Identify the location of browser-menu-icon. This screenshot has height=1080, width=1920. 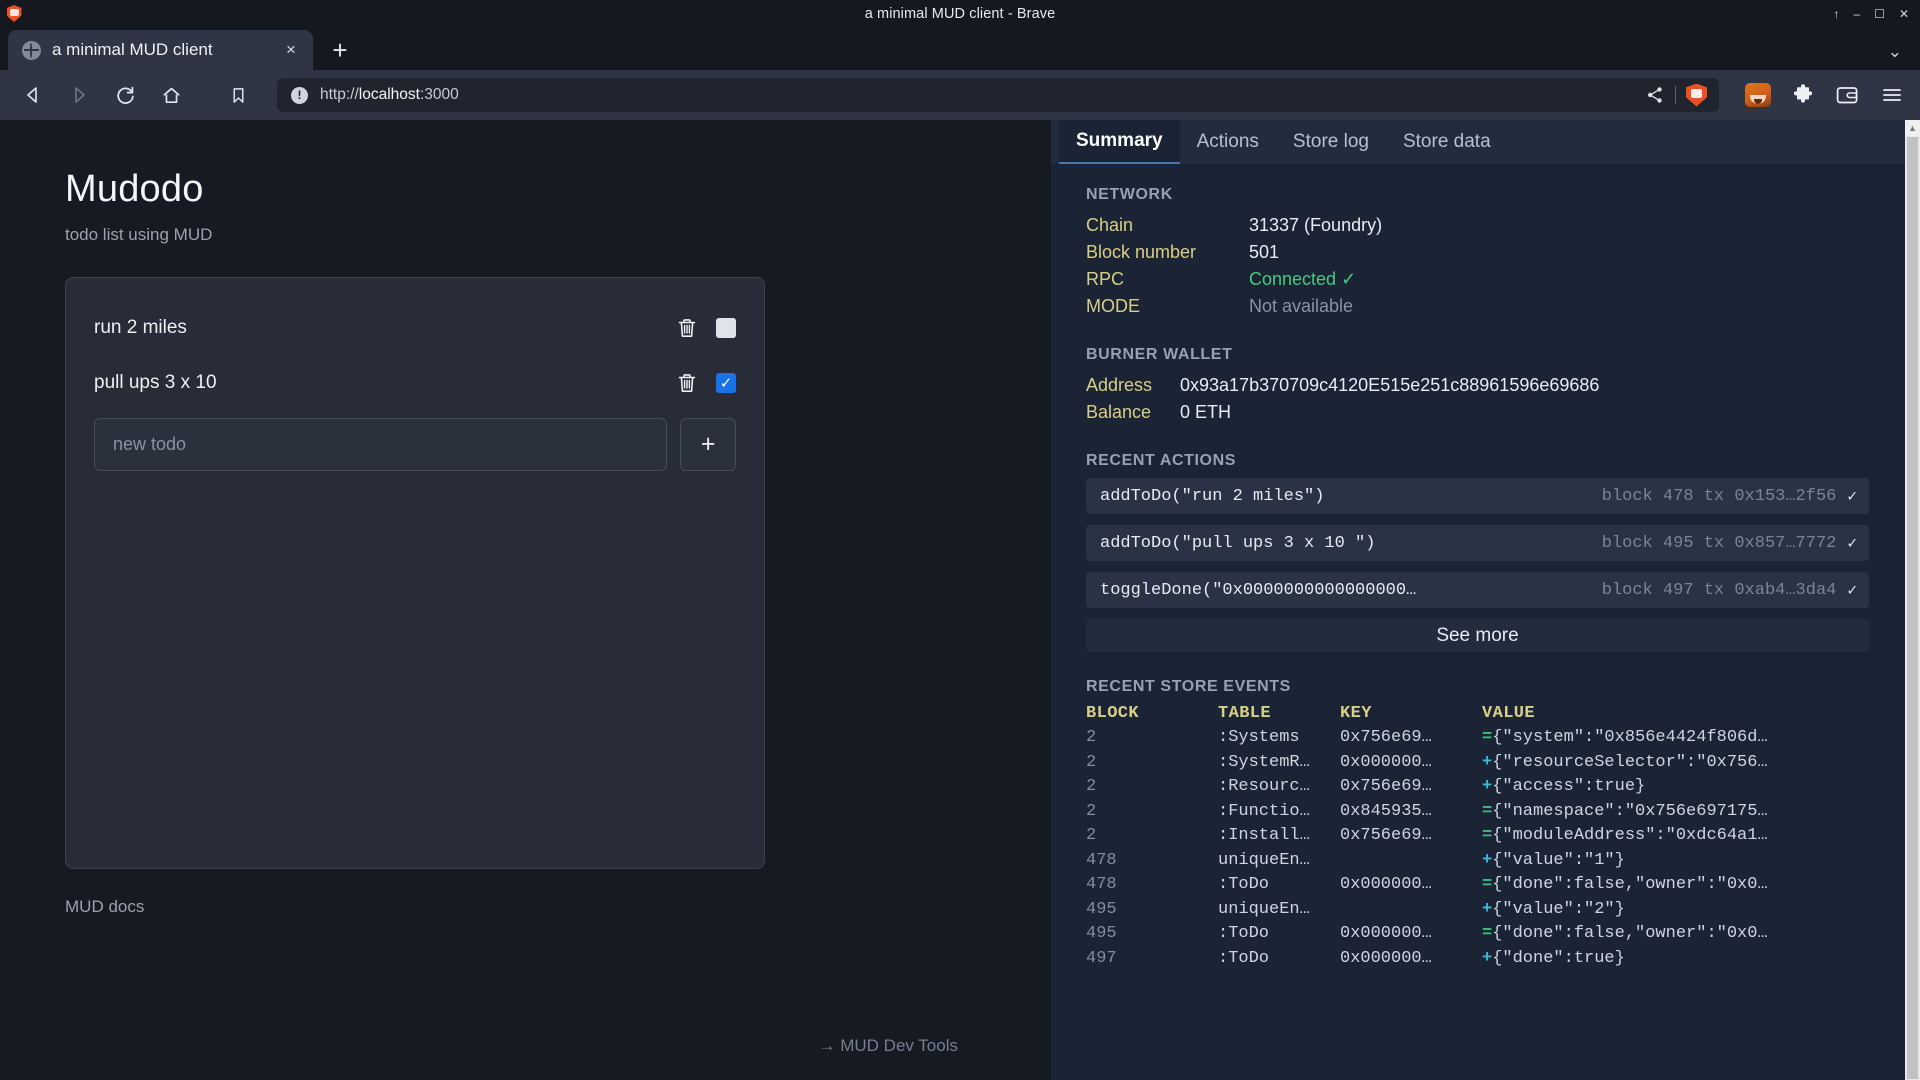
(1892, 95).